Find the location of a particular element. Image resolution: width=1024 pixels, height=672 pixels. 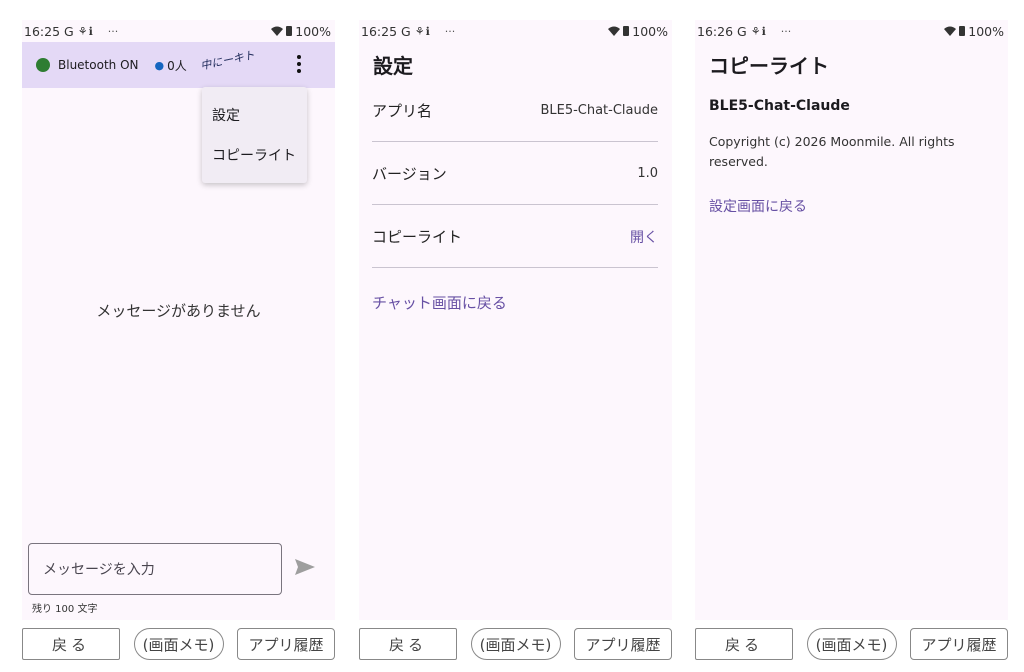

menu-item-settings: 設定 is located at coordinates (254, 115).